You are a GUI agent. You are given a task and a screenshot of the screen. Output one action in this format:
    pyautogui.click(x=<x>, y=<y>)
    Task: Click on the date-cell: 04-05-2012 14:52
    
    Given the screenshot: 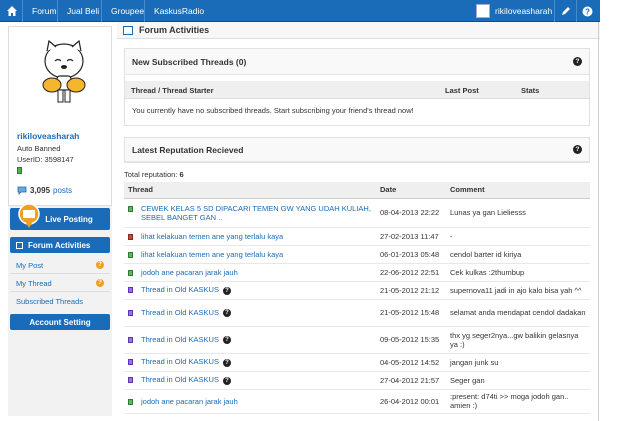 What is the action you would take?
    pyautogui.click(x=411, y=362)
    